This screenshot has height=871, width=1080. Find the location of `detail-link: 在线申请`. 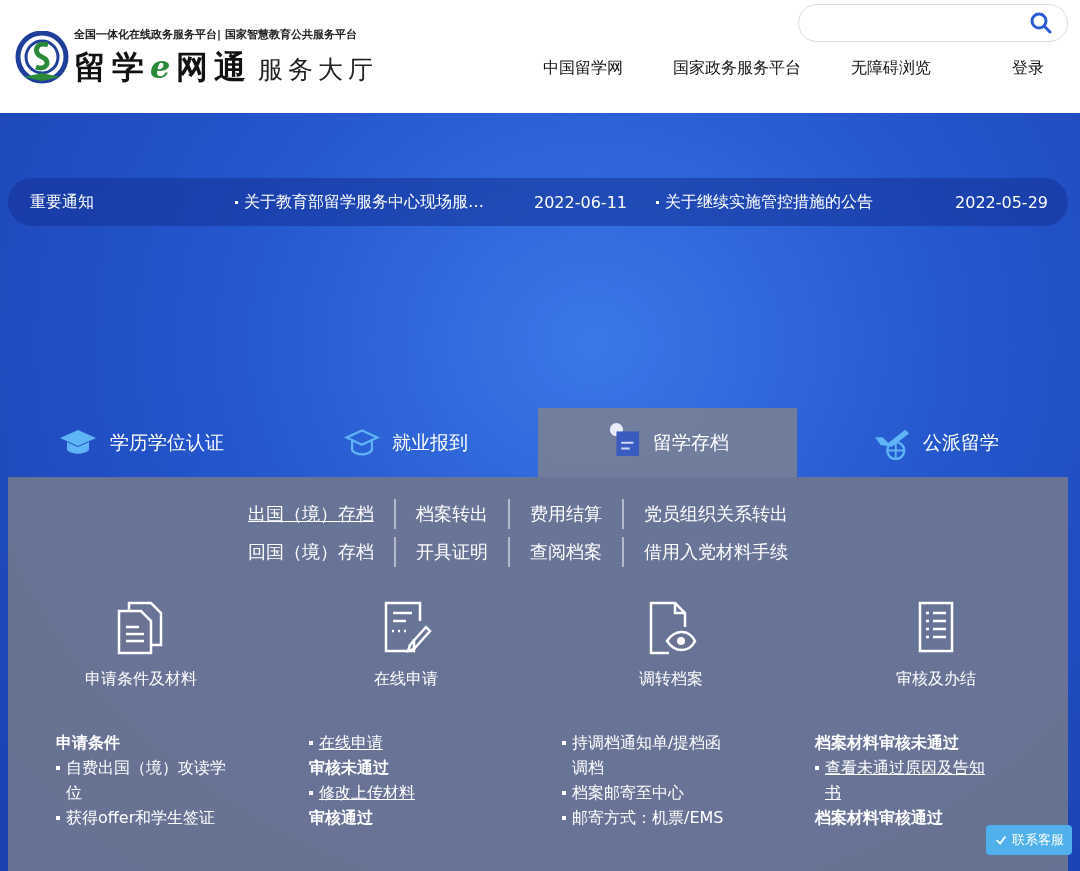

detail-link: 在线申请 is located at coordinates (351, 742).